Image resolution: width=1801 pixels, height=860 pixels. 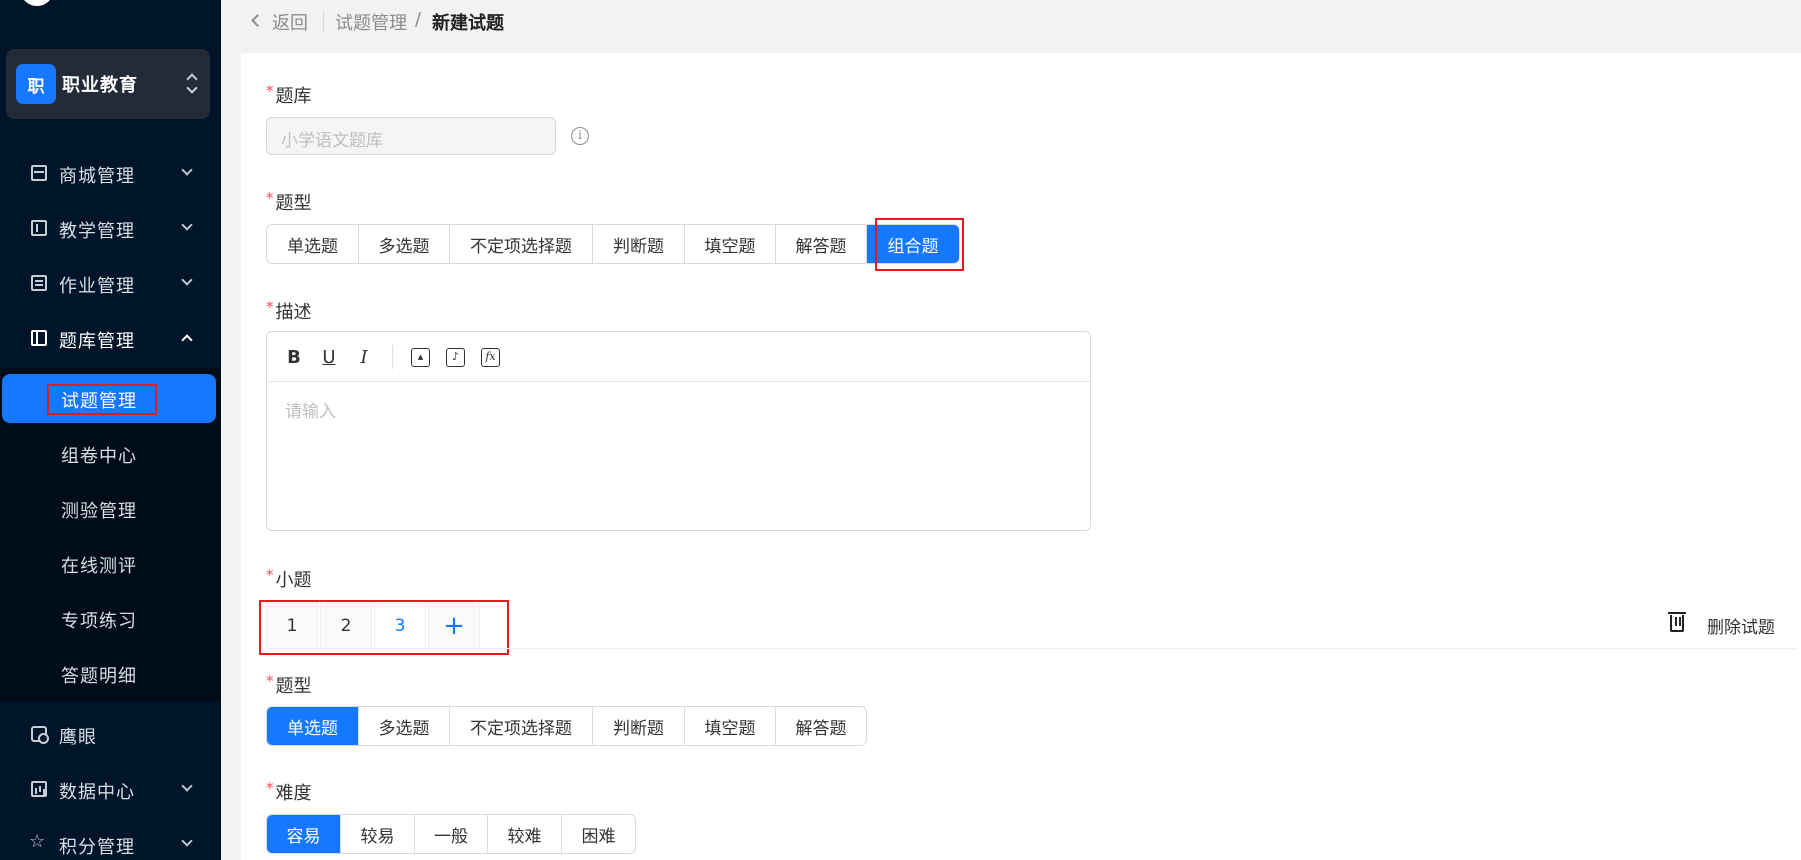 I want to click on editor-toolbar: B U I ▴ ♪ fx, so click(x=678, y=357).